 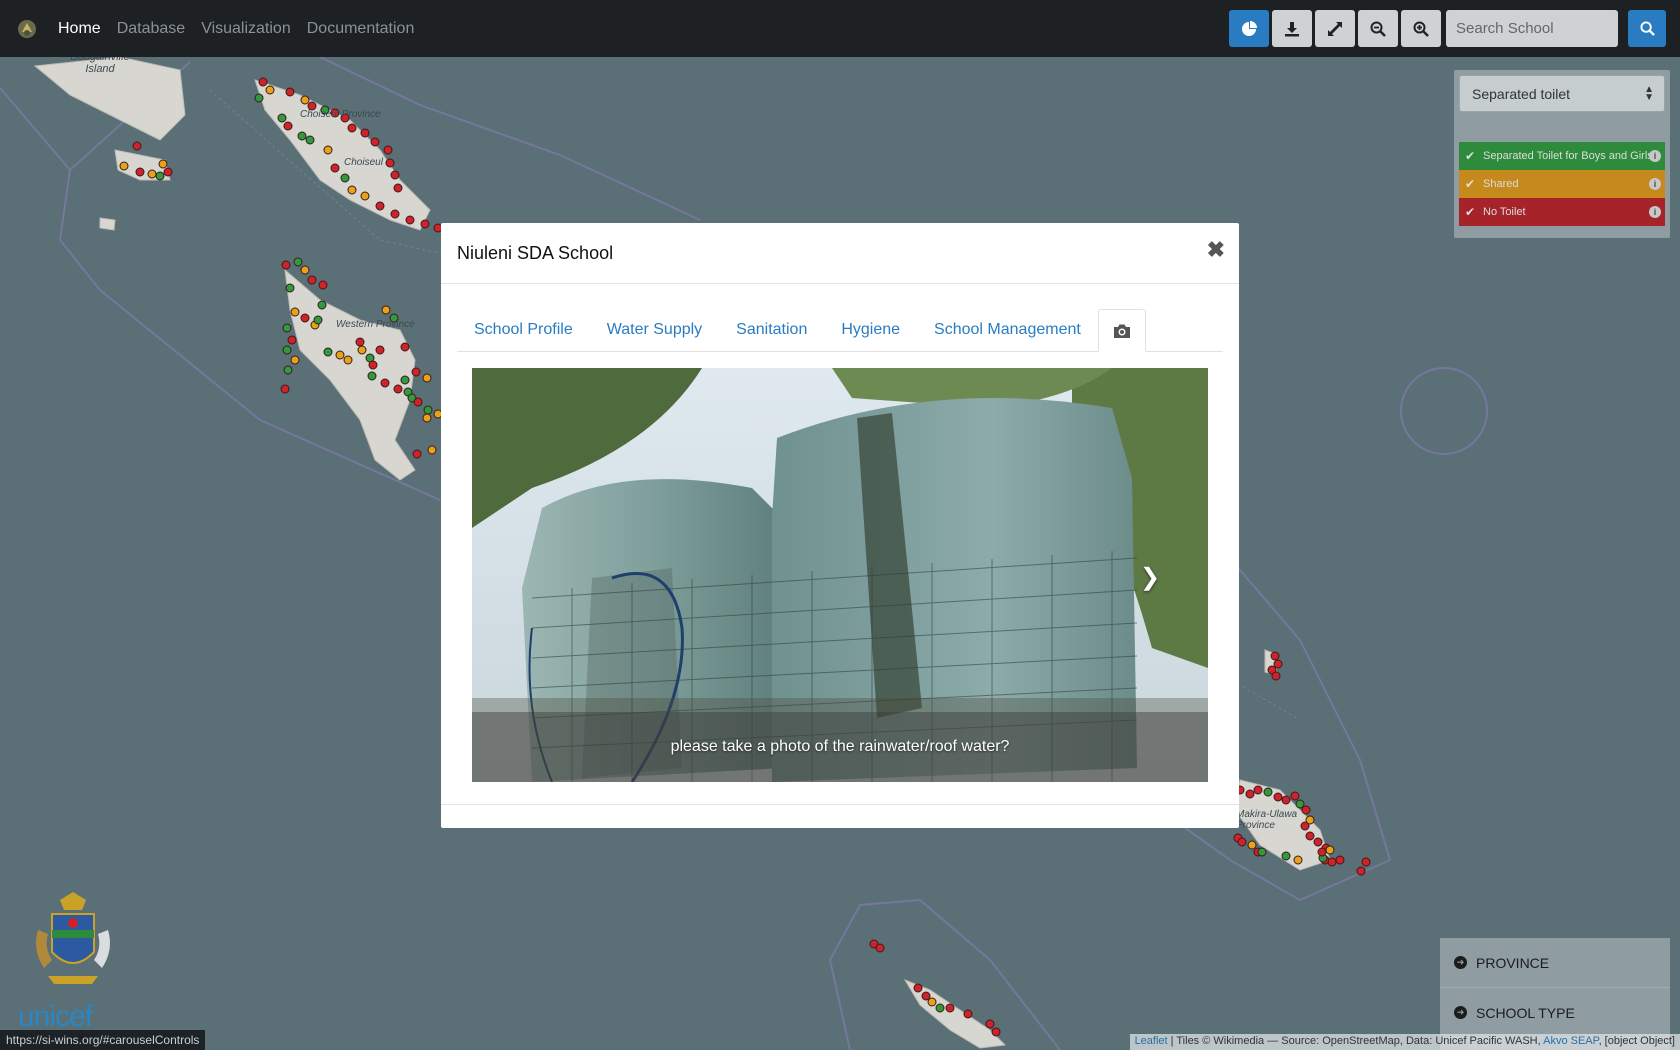 What do you see at coordinates (55, 1016) in the screenshot?
I see `unicef-logo: unicef` at bounding box center [55, 1016].